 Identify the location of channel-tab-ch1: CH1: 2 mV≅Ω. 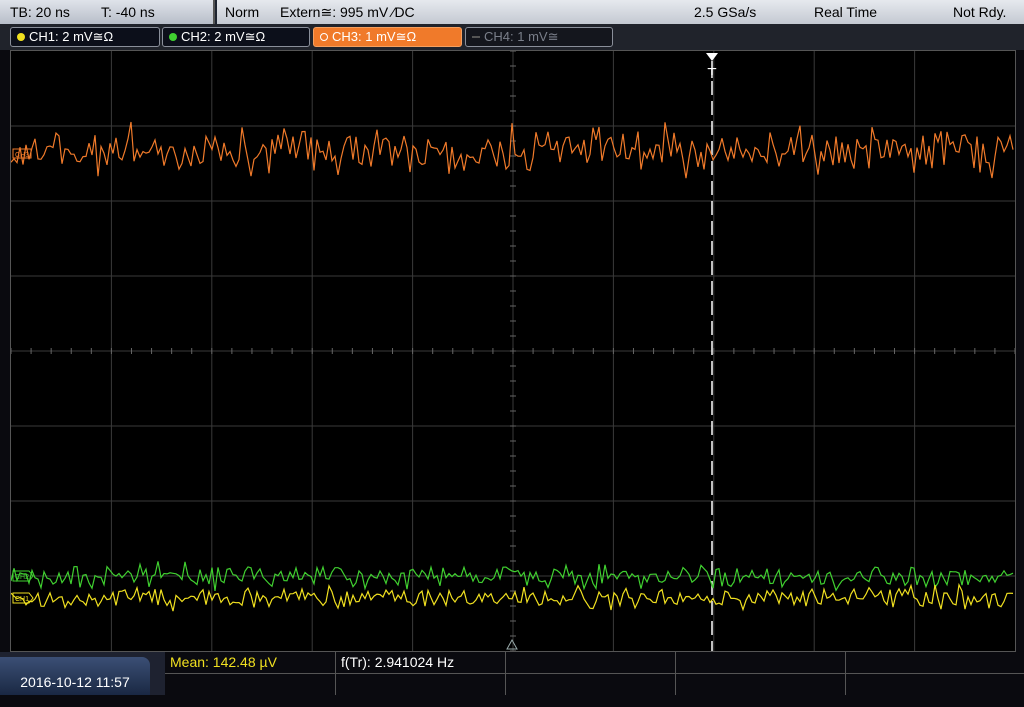
(85, 37).